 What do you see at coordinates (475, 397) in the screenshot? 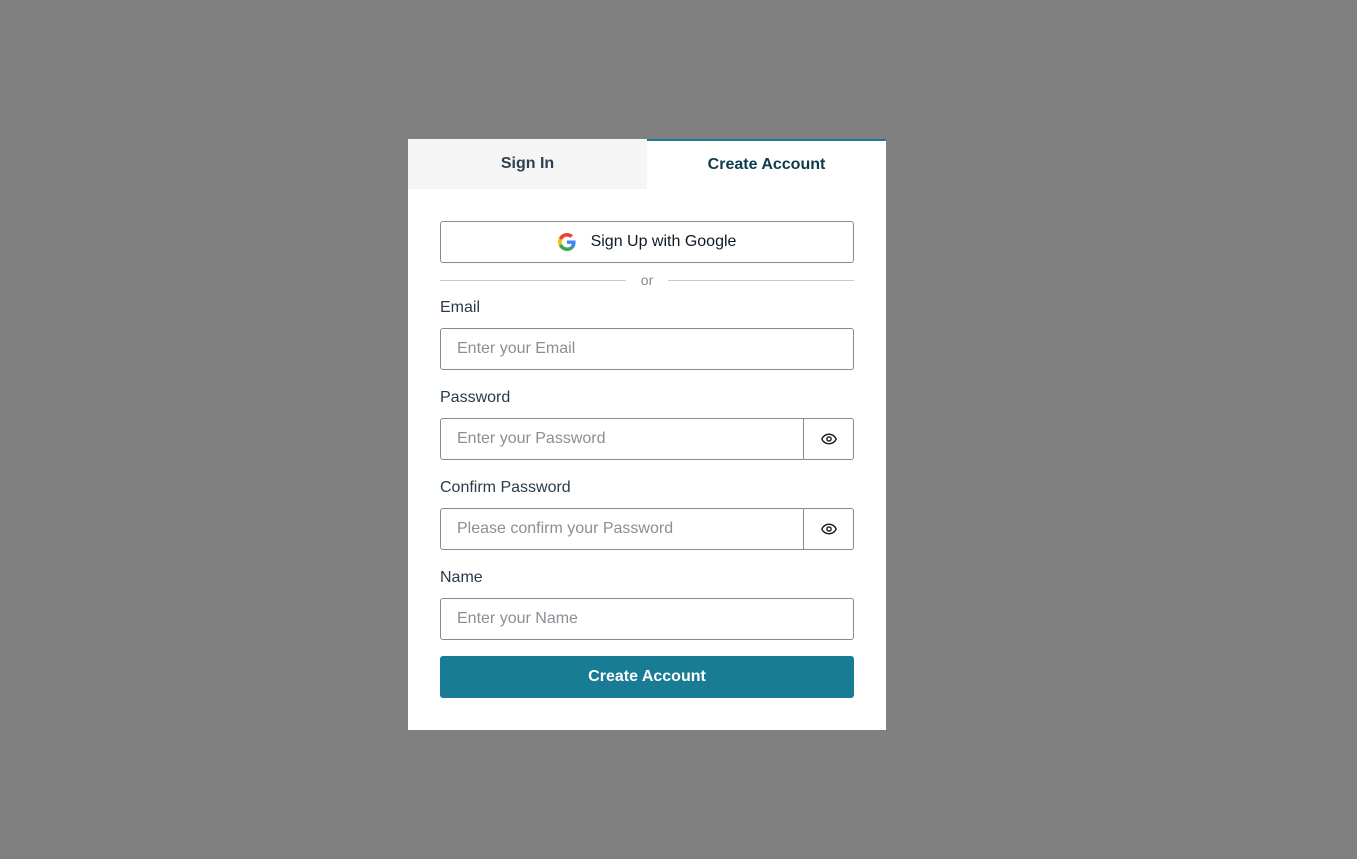
I see `password-label: Password` at bounding box center [475, 397].